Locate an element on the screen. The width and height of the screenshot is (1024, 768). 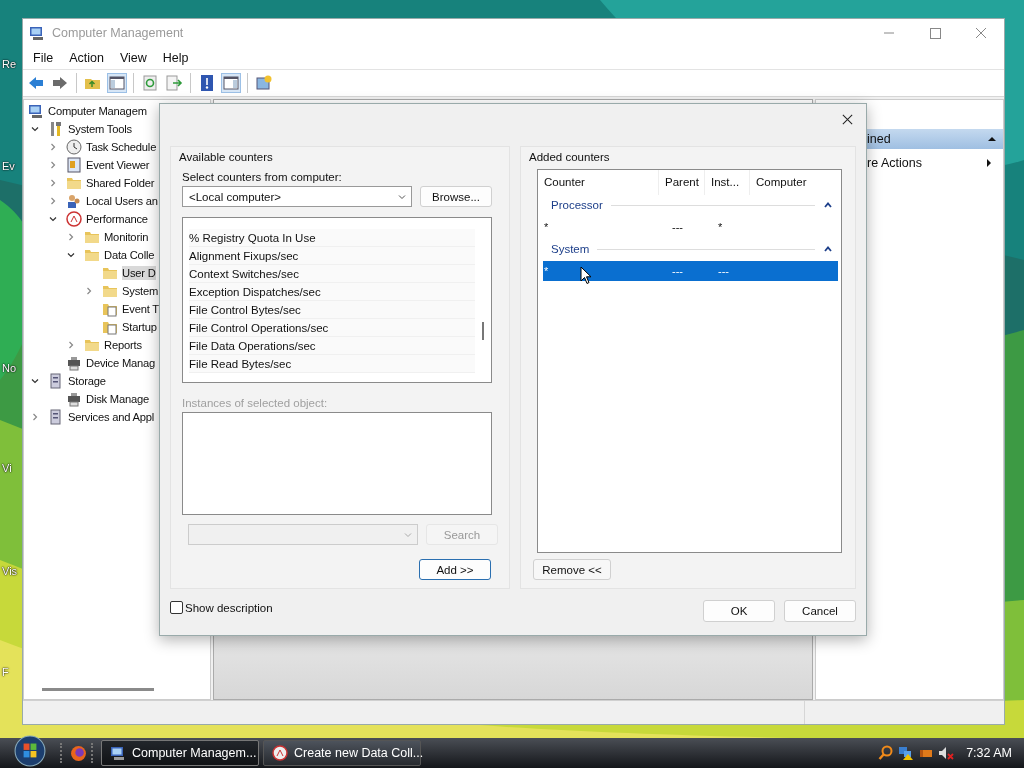
scrollbar is located at coordinates (98, 689).